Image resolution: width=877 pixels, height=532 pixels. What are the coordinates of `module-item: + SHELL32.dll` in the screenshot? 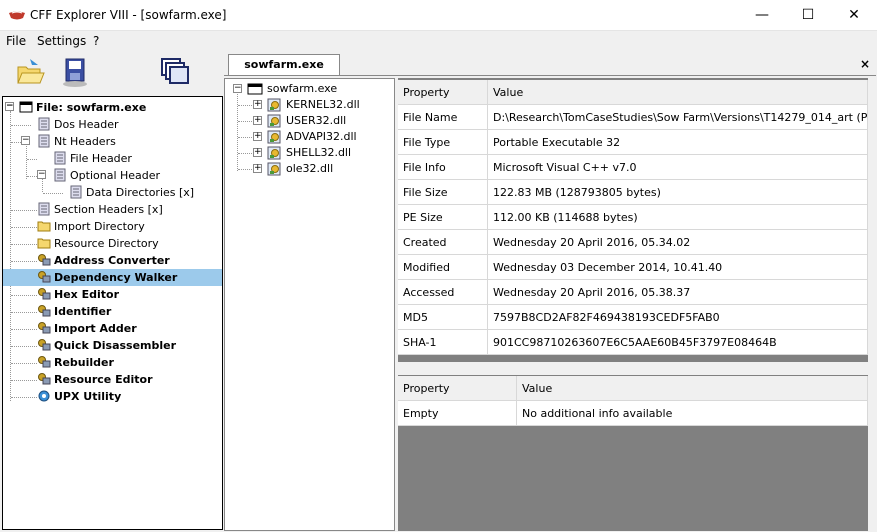 It's located at (310, 153).